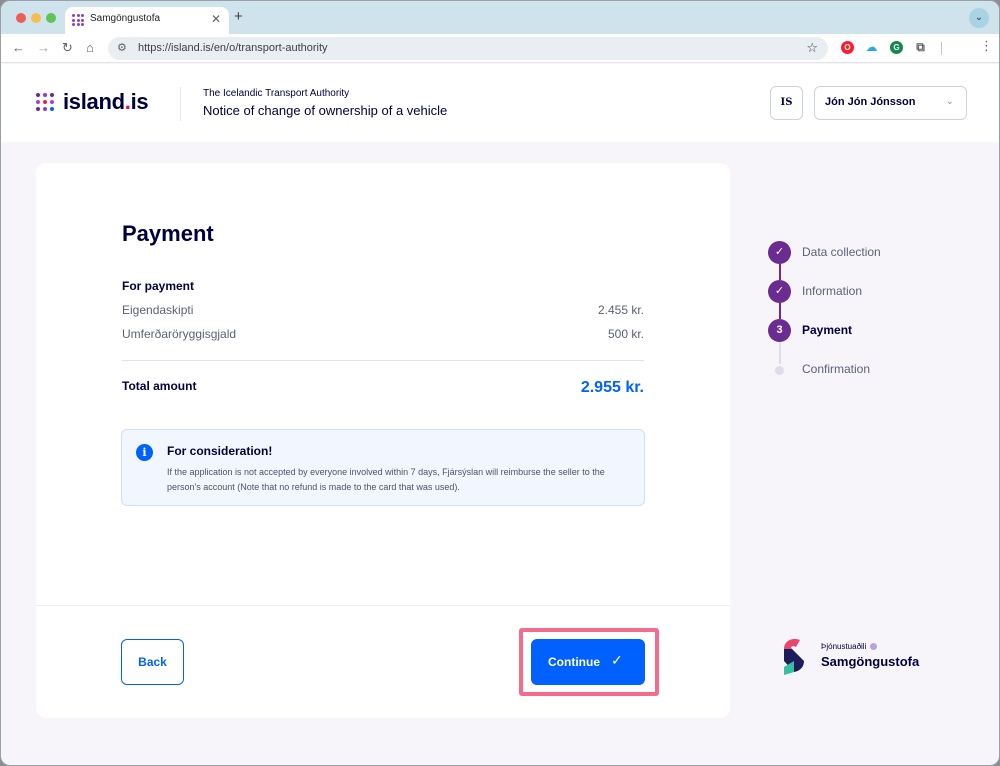 Image resolution: width=1000 pixels, height=766 pixels. Describe the element at coordinates (43, 47) in the screenshot. I see `forward-arrow-icon: →` at that location.